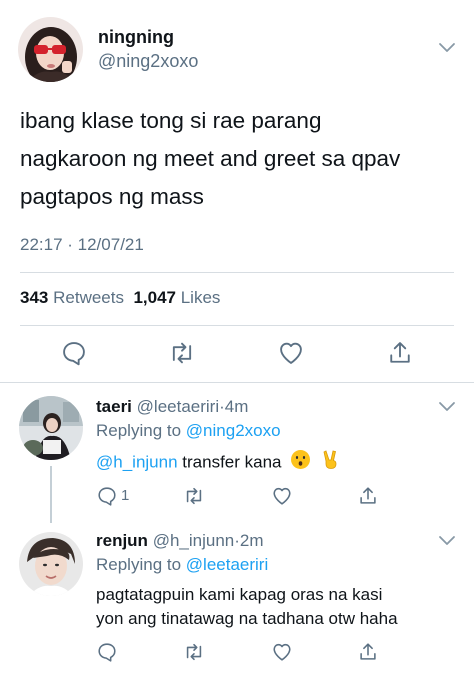  Describe the element at coordinates (201, 297) in the screenshot. I see `like-label: Likes` at that location.